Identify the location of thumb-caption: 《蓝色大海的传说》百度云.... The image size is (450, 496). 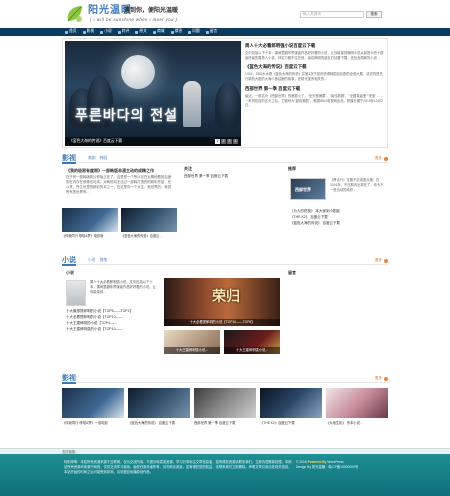
(141, 236).